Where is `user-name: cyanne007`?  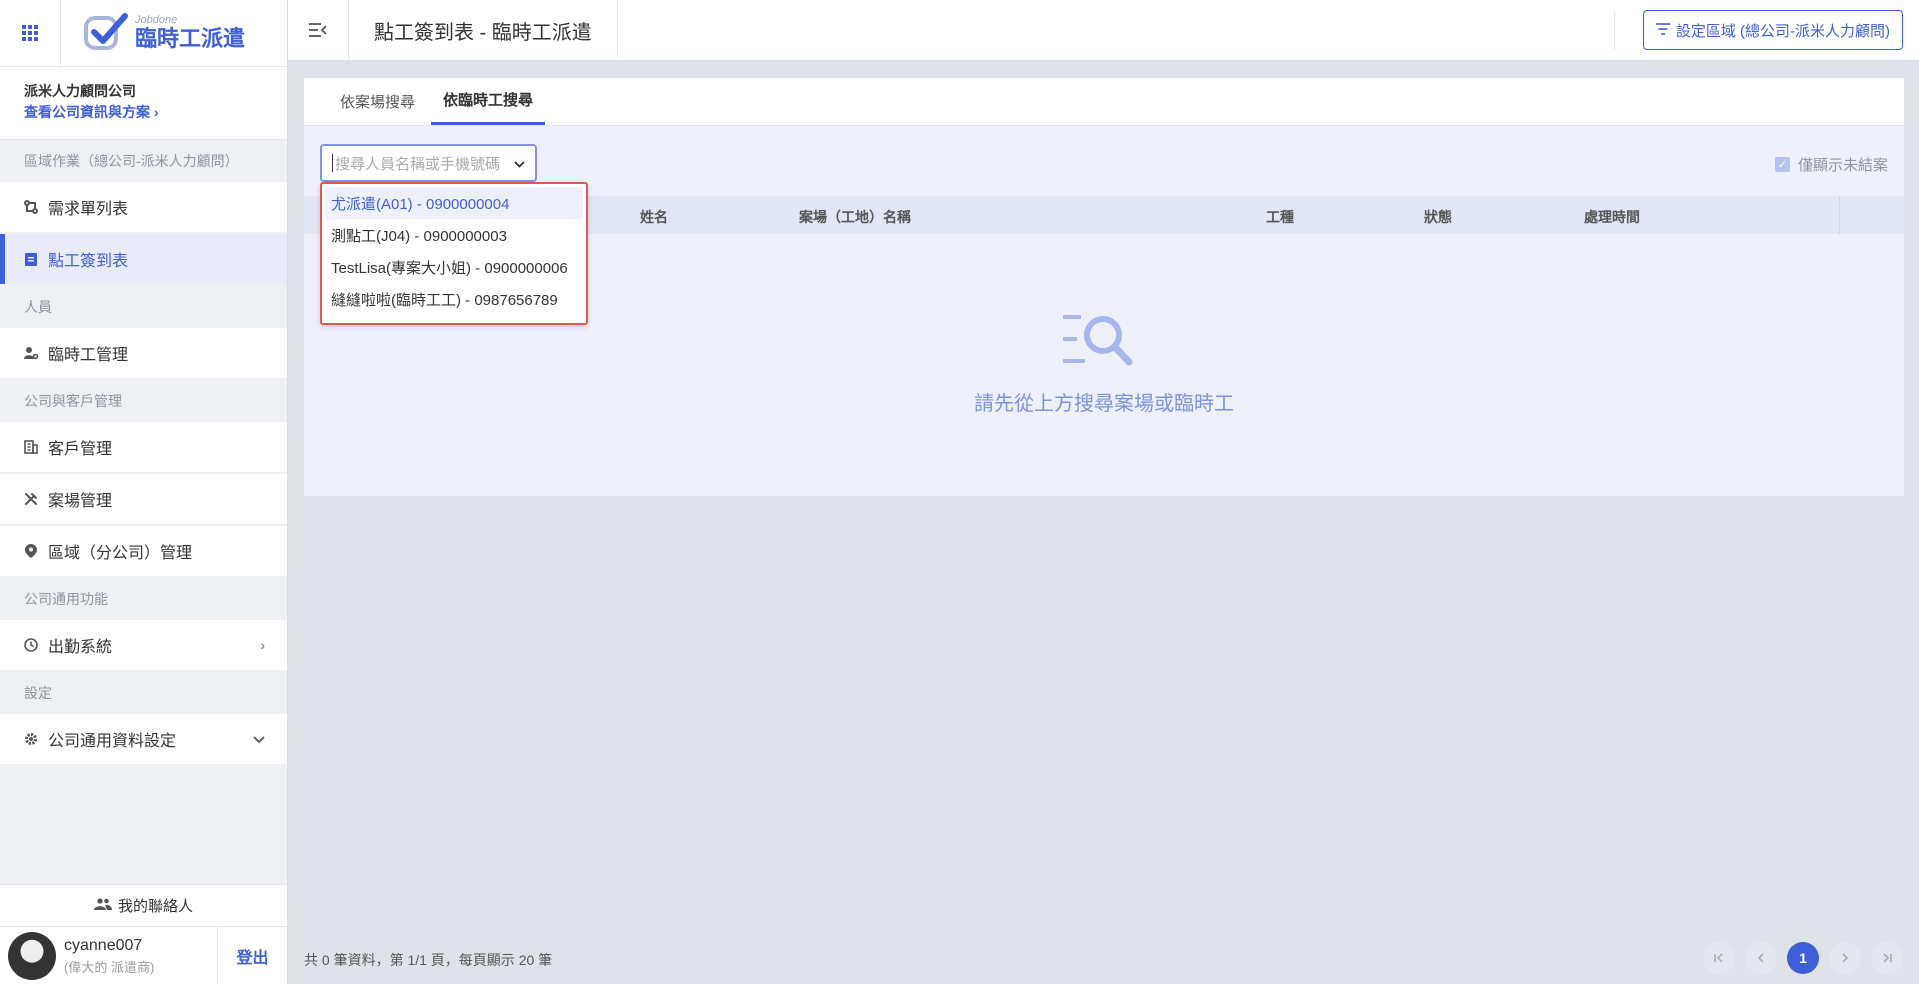
user-name: cyanne007 is located at coordinates (103, 945).